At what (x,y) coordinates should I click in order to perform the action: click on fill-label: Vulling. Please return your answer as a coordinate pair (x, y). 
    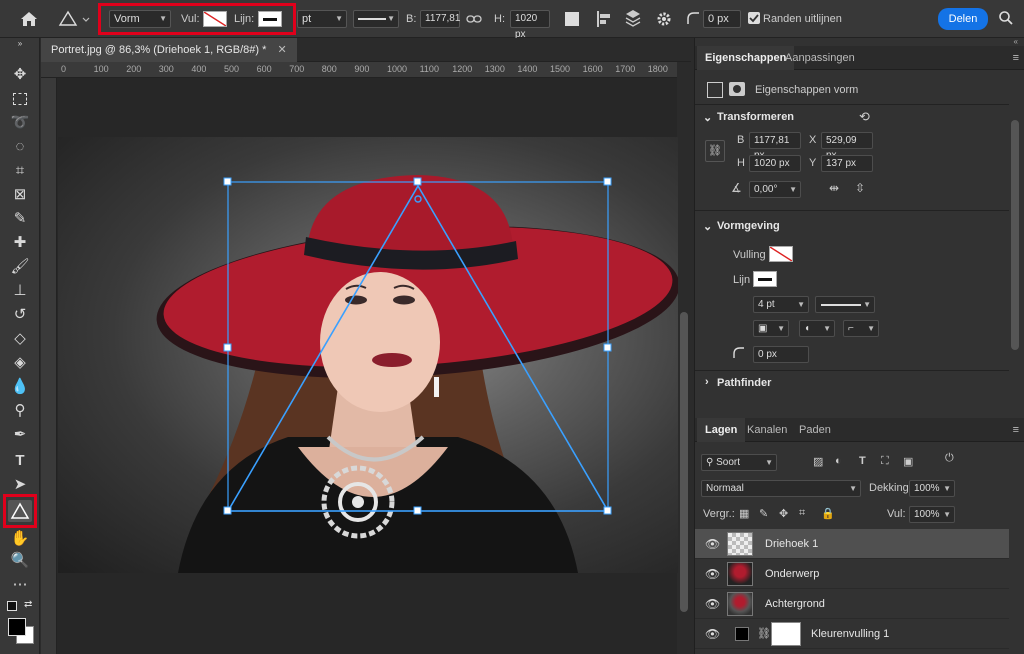
    Looking at the image, I should click on (749, 255).